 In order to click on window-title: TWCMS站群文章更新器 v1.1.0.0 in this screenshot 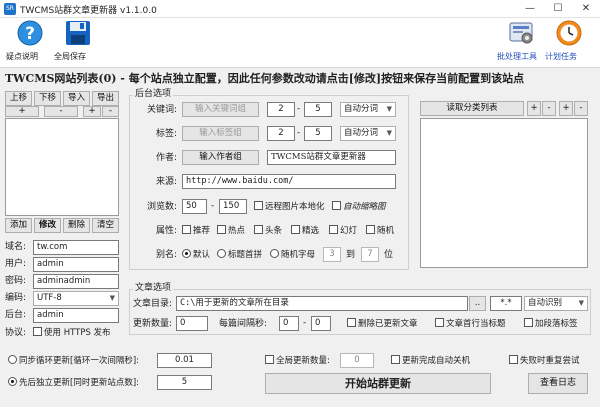, I will do `click(88, 11)`.